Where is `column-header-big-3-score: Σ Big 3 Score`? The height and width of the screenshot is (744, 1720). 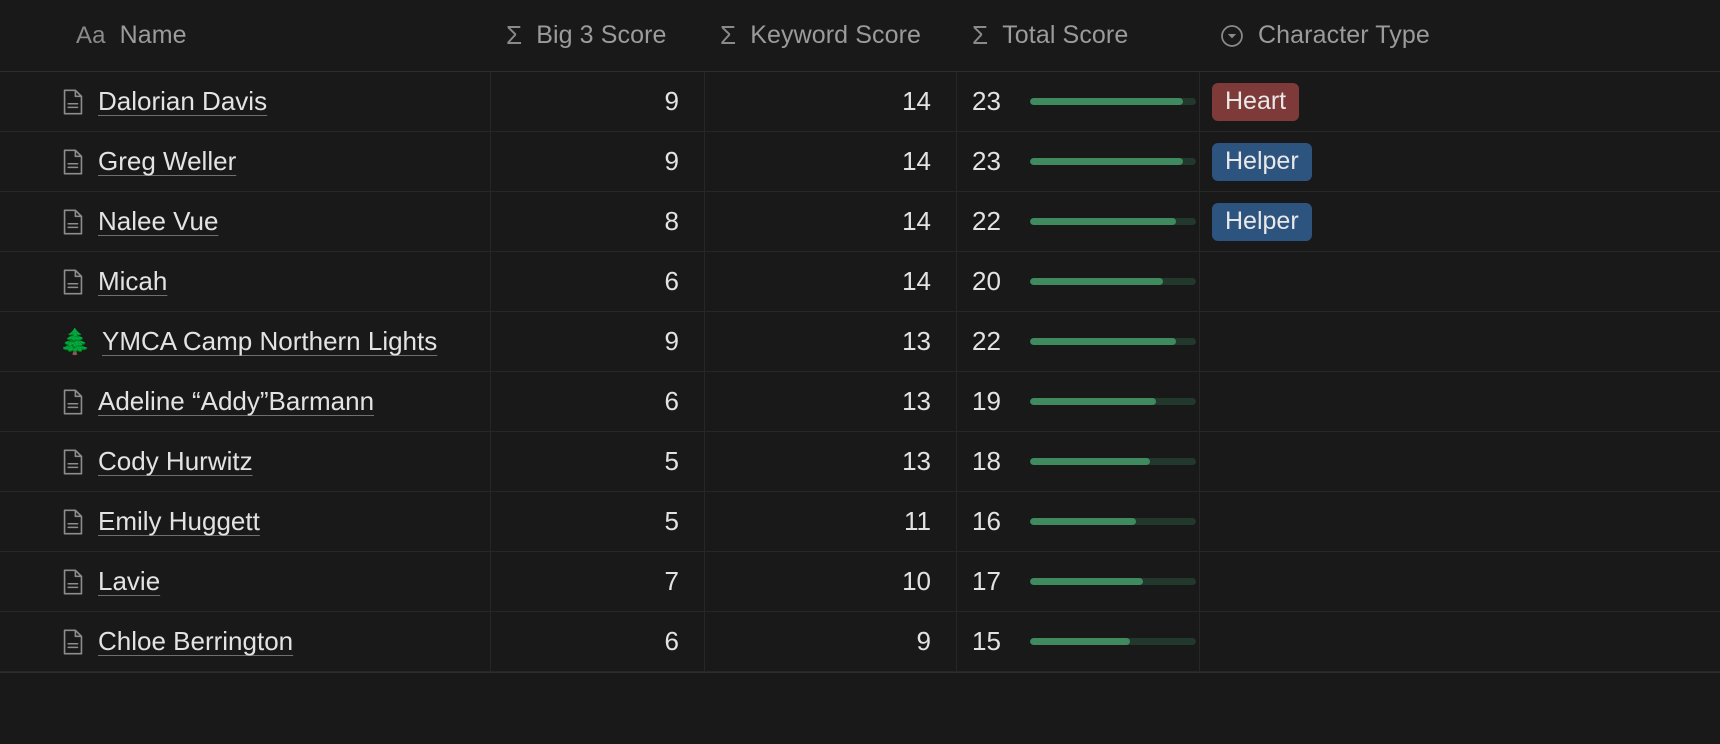 column-header-big-3-score: Σ Big 3 Score is located at coordinates (598, 35).